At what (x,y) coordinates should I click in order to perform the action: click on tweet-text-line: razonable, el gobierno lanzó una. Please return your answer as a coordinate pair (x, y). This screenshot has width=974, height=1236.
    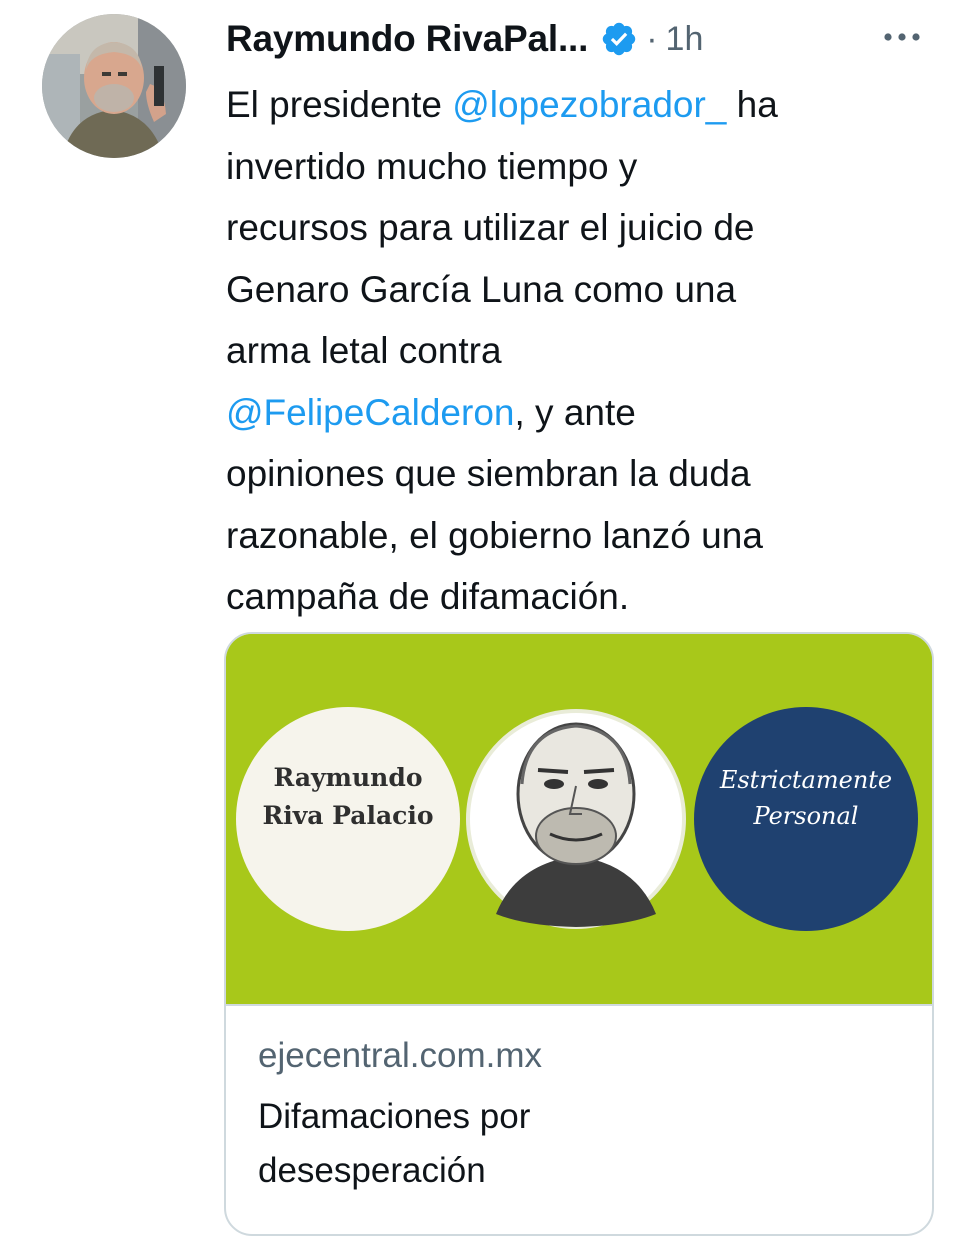
    Looking at the image, I should click on (576, 536).